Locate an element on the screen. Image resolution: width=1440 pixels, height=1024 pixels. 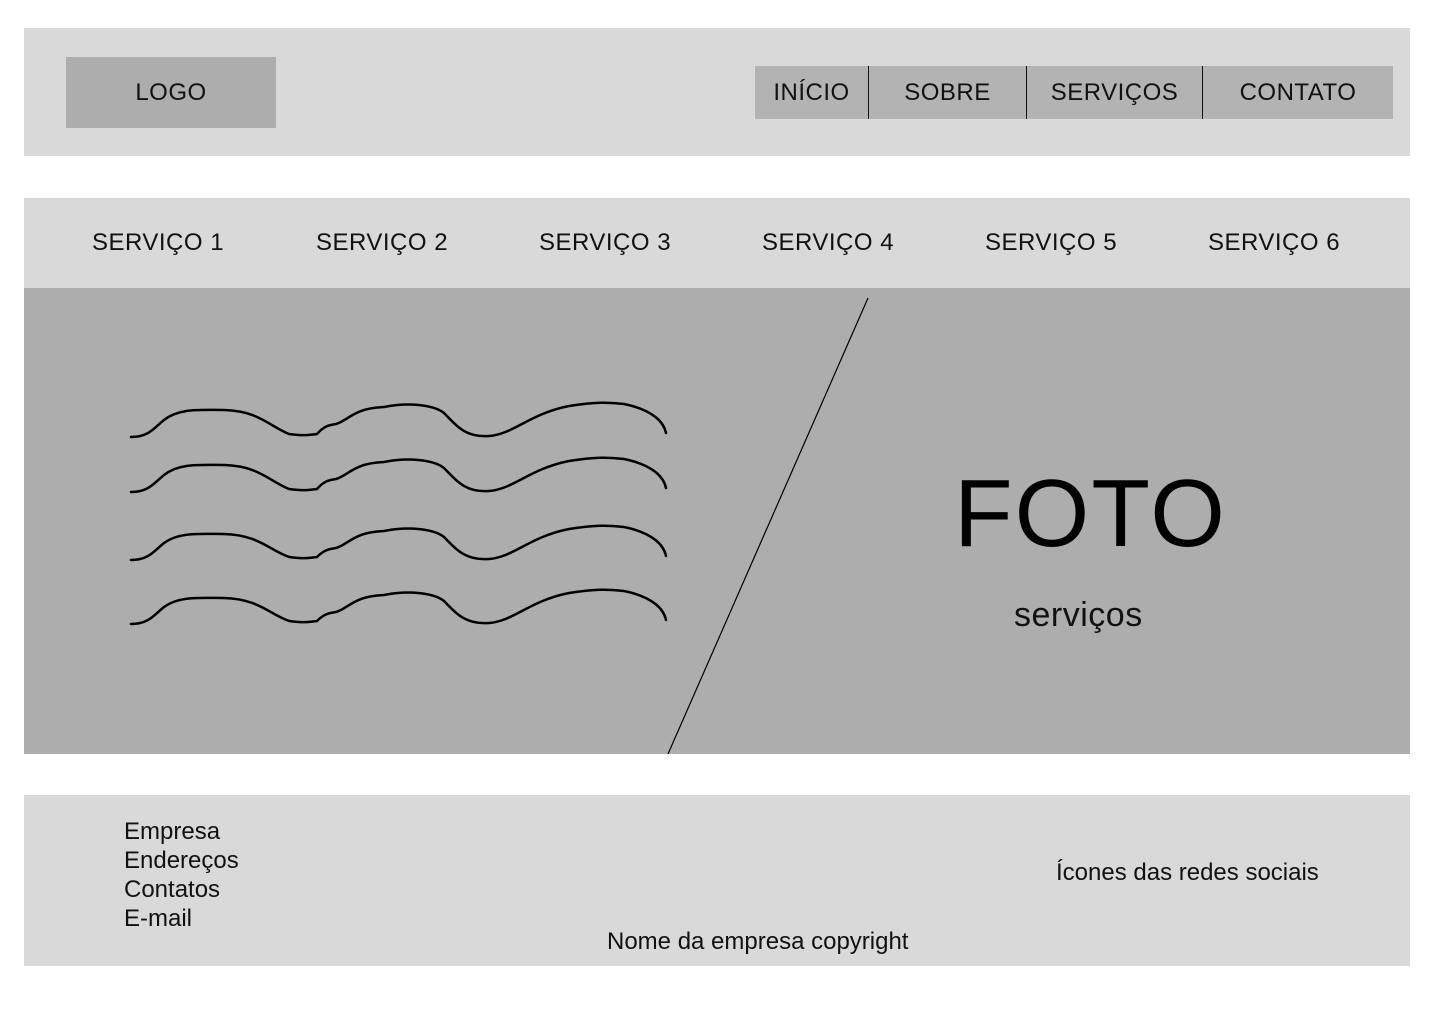
main-nav: INÍCIO SOBRE SERVIÇOS CONTATO is located at coordinates (1074, 92).